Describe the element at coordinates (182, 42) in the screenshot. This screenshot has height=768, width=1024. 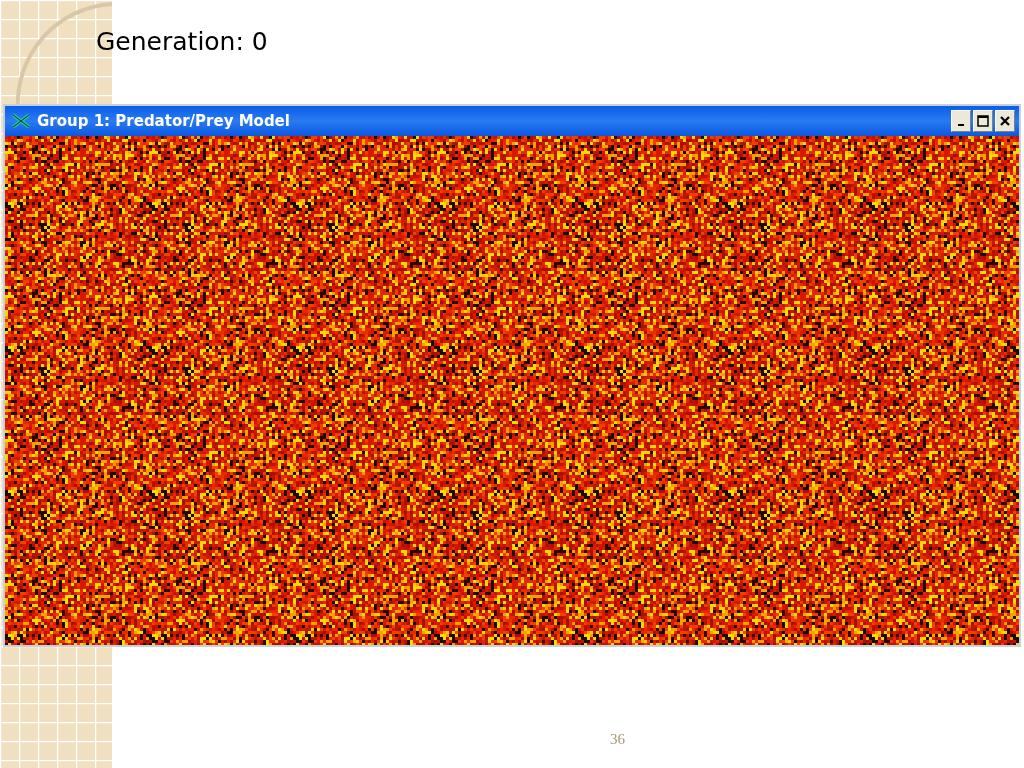
I see `slide-heading: Generation: 0` at that location.